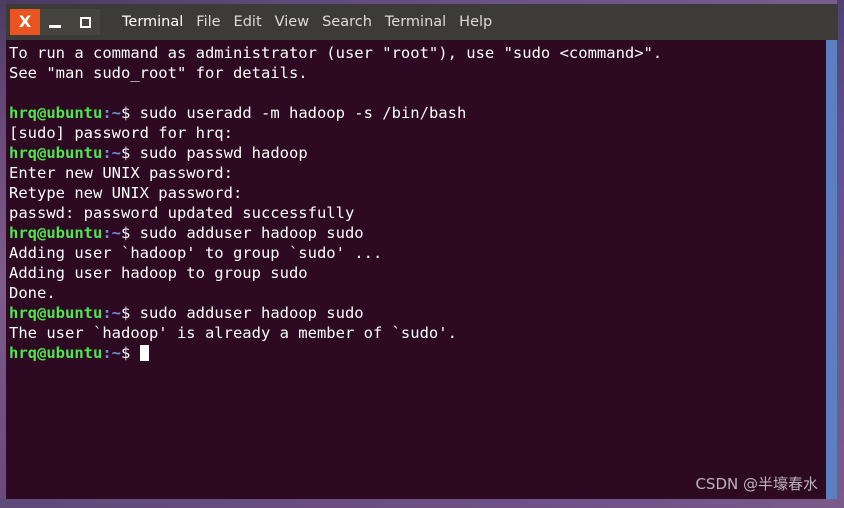  What do you see at coordinates (158, 273) in the screenshot?
I see `terminal-output: Adding user hadoop to group sudo` at bounding box center [158, 273].